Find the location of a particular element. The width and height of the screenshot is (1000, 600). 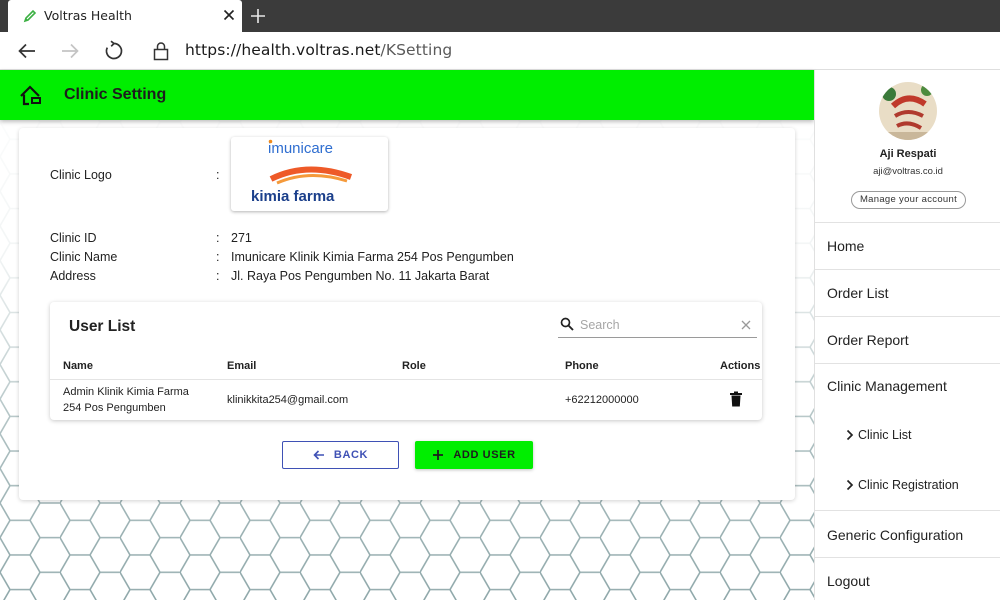

logo-text-imunicare: imunicare is located at coordinates (300, 148).